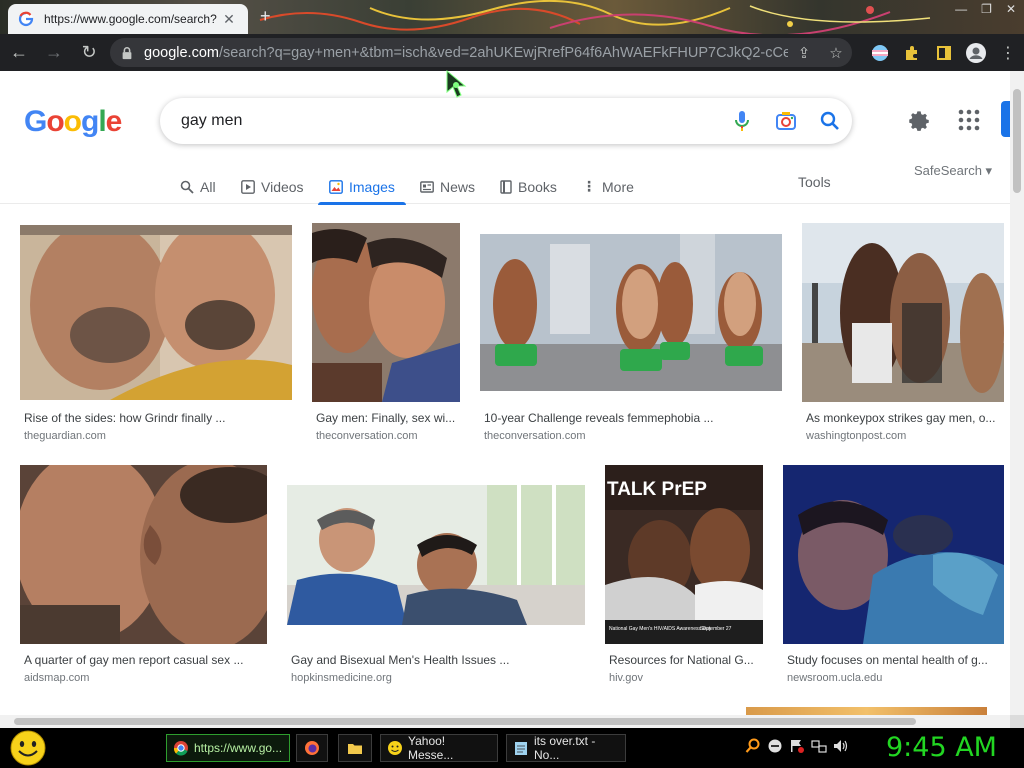 This screenshot has height=768, width=1024. Describe the element at coordinates (834, 678) in the screenshot. I see `result-source: newsroom.ucla.edu` at that location.